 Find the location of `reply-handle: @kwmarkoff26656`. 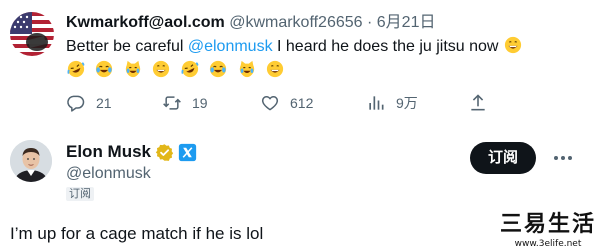

reply-handle: @kwmarkoff26656 is located at coordinates (295, 22).